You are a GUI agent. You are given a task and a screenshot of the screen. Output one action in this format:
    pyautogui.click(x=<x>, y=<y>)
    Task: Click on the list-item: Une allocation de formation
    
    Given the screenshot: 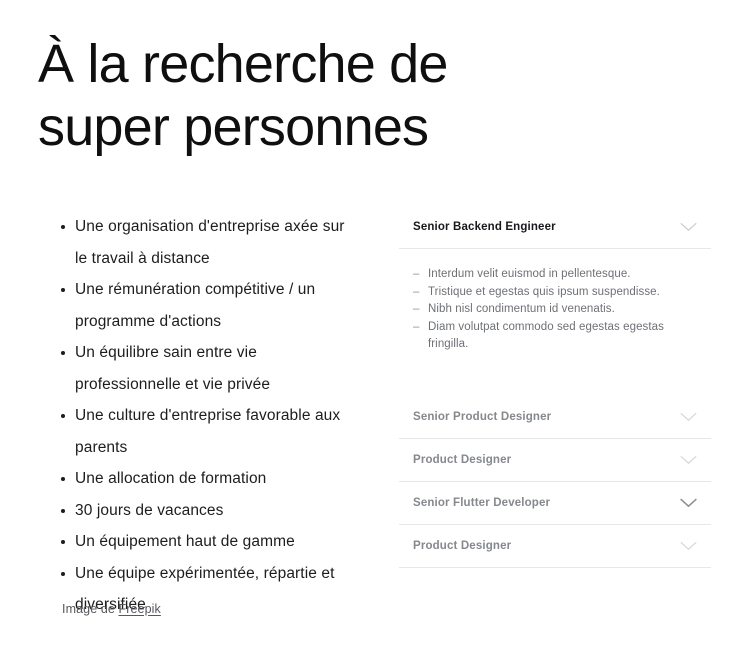 What is the action you would take?
    pyautogui.click(x=207, y=479)
    